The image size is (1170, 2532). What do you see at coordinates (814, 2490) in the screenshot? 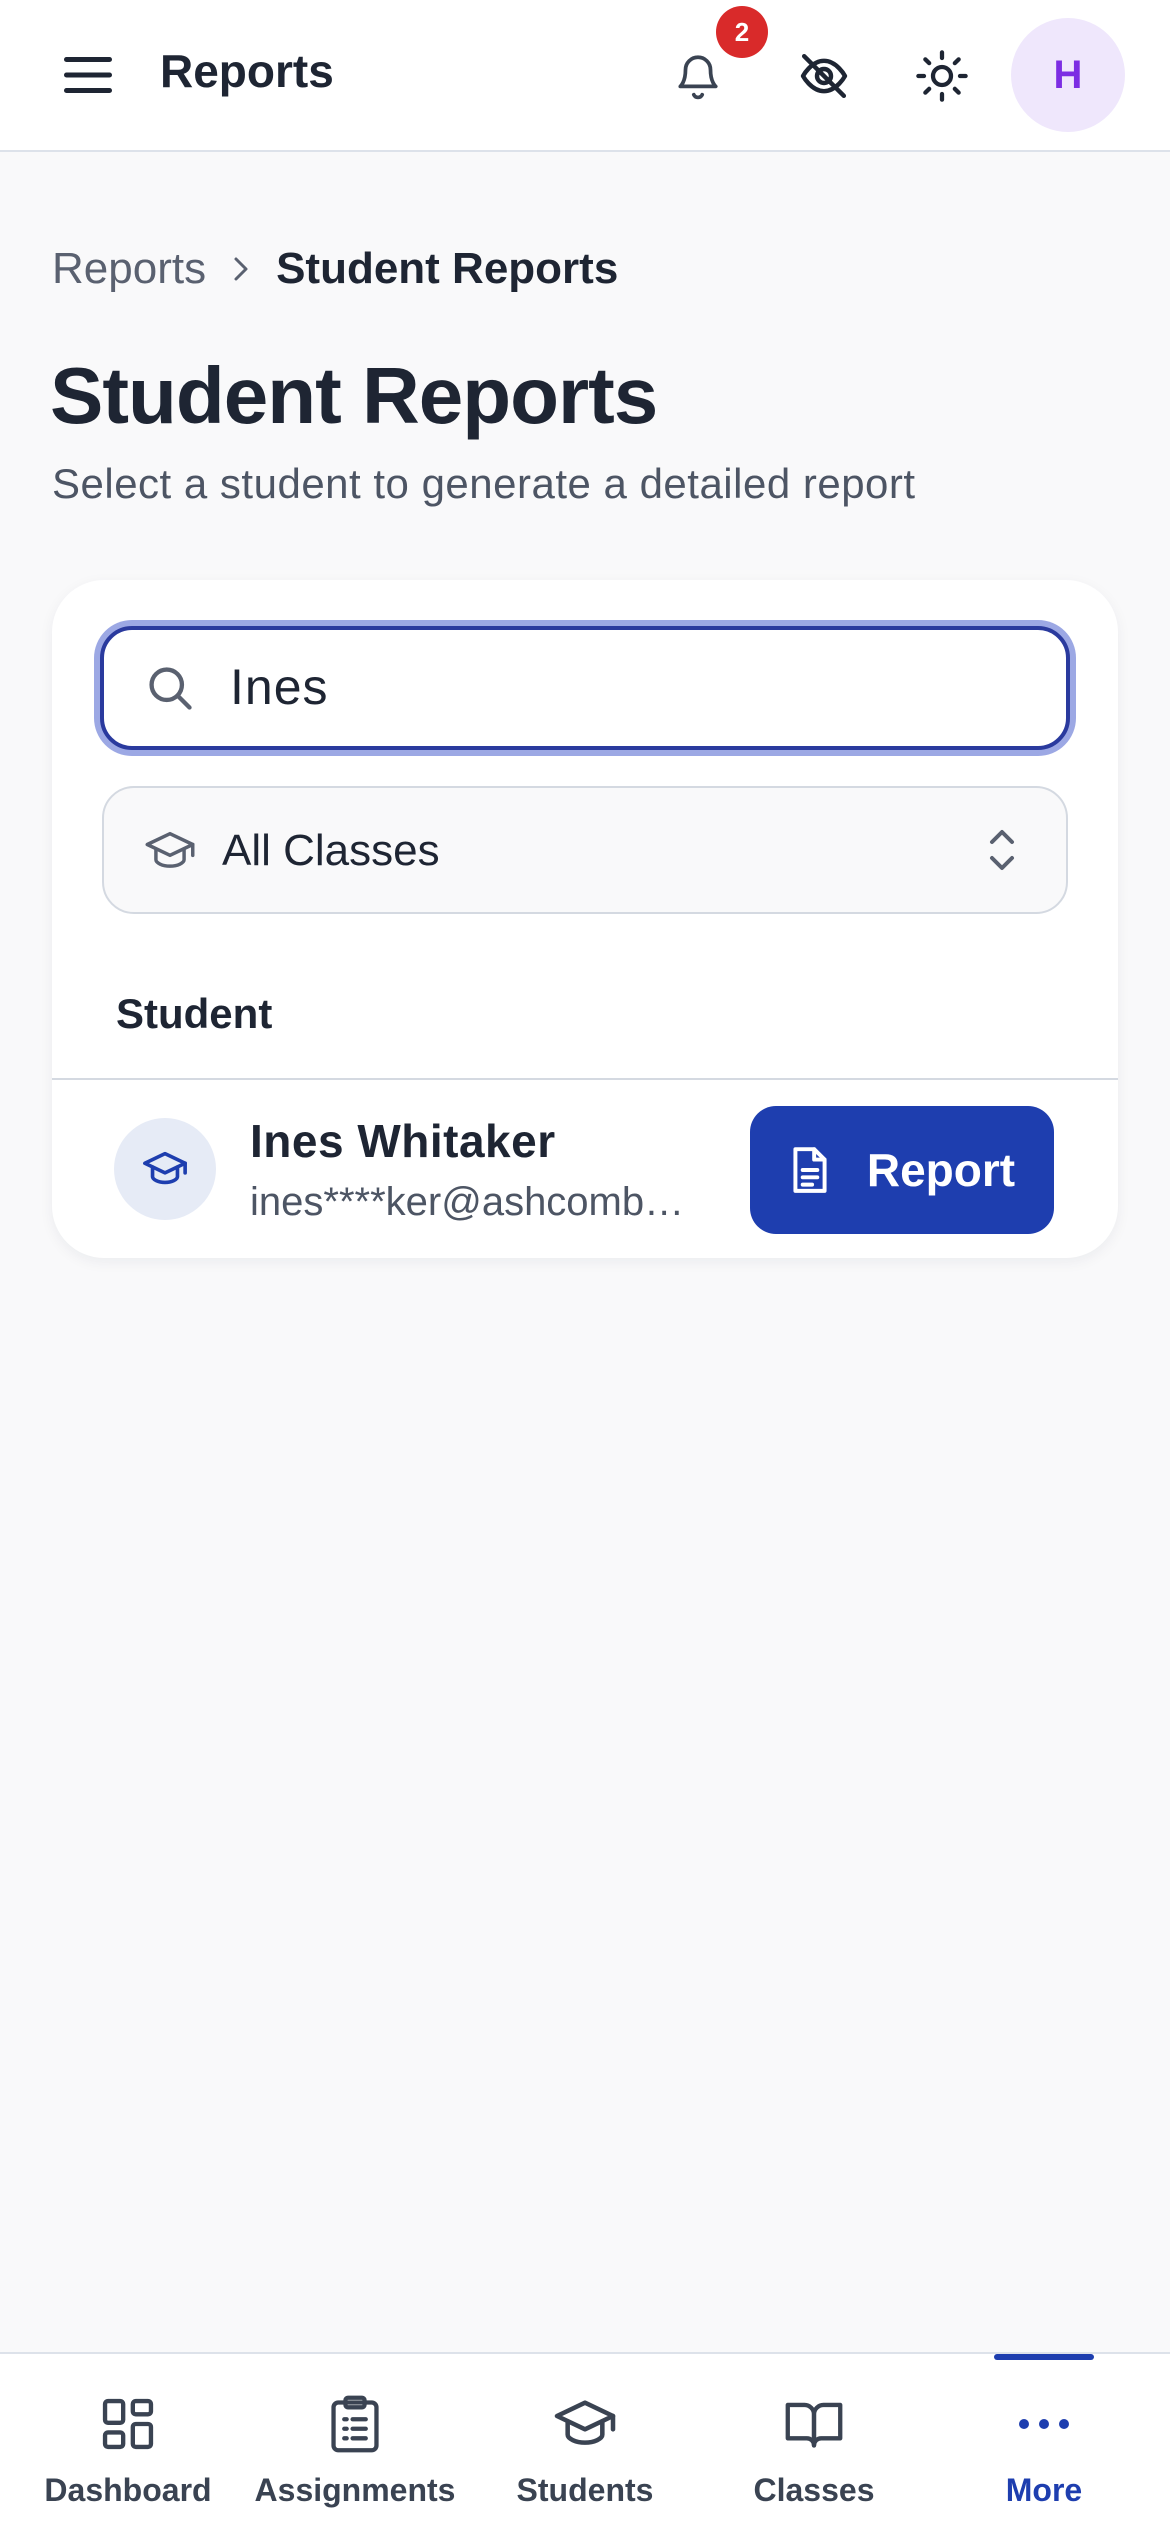
I see `nav-classes-label: Classes` at bounding box center [814, 2490].